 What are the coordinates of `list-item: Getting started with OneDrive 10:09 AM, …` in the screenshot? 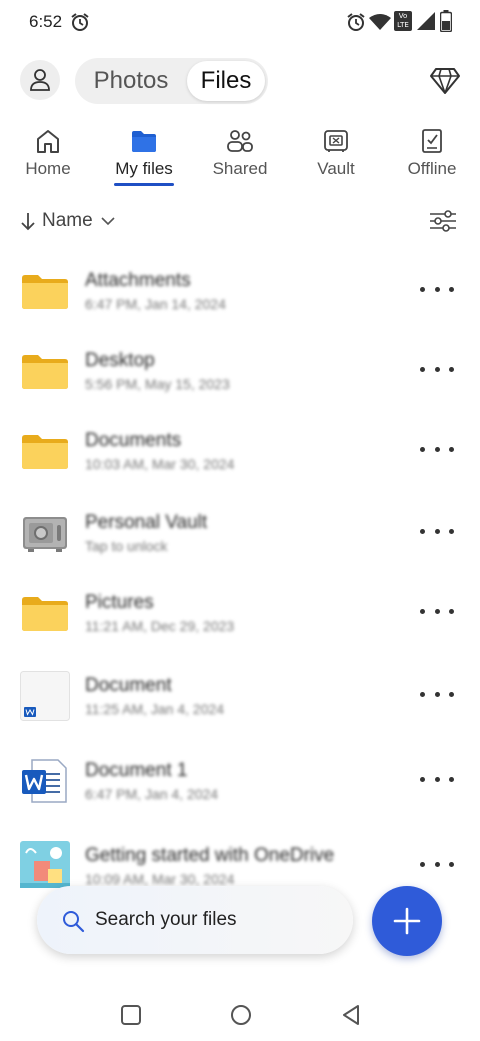 It's located at (240, 855).